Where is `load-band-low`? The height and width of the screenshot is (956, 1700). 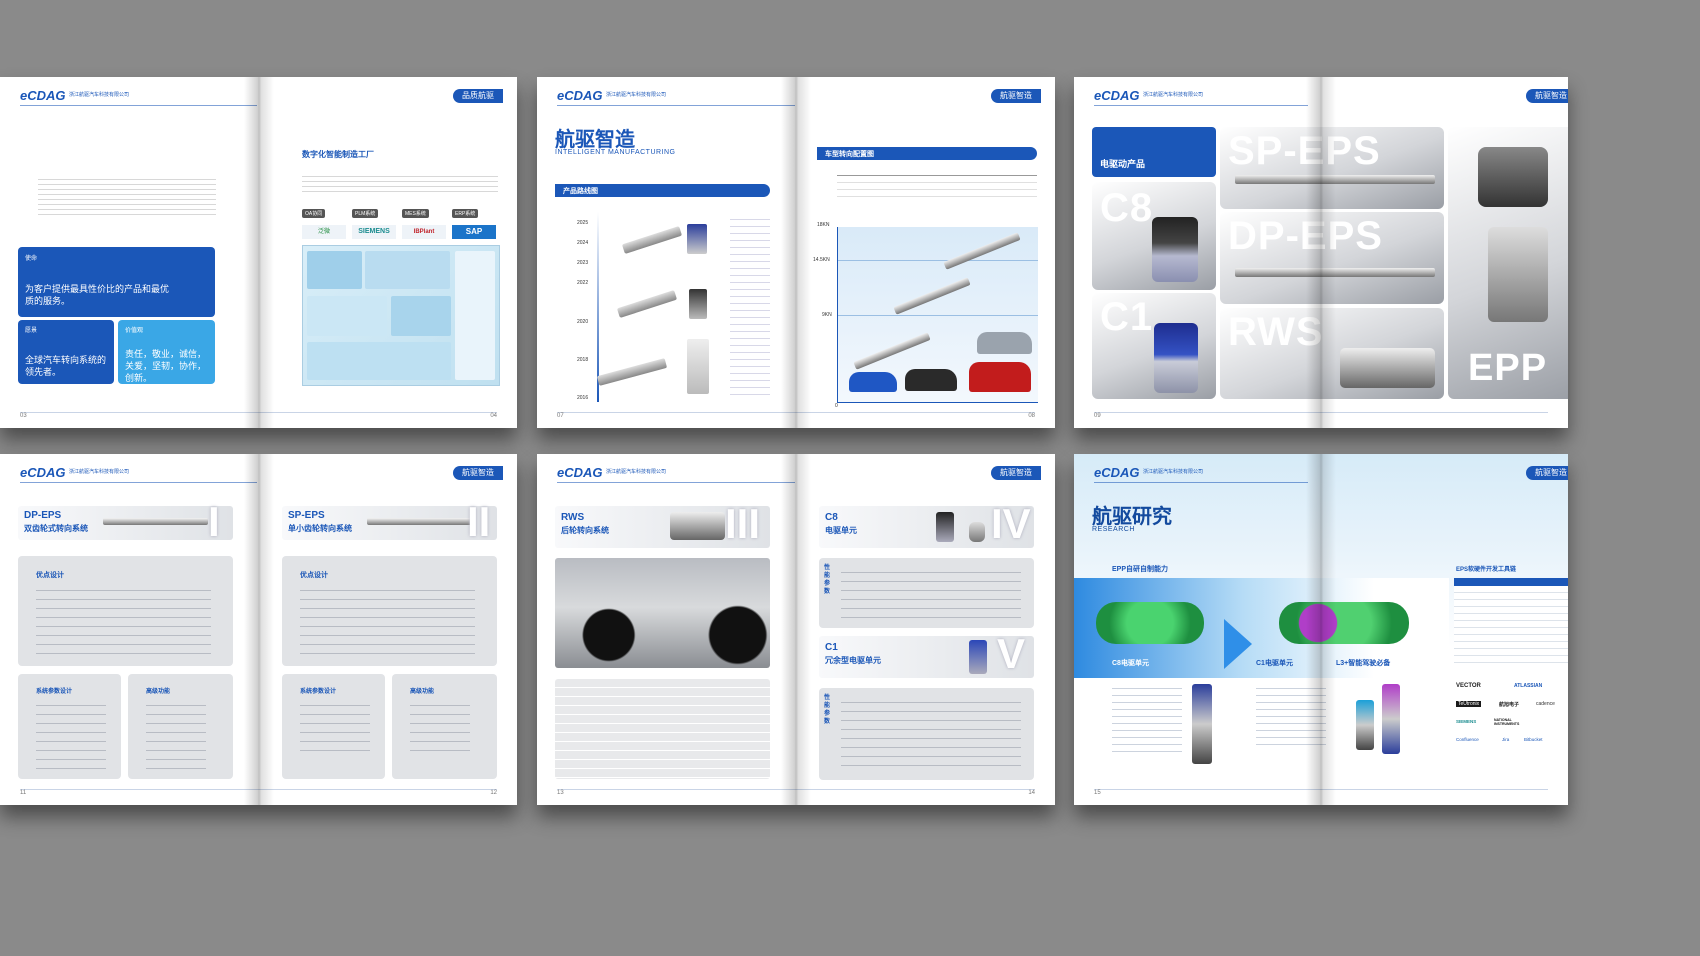
load-band-low is located at coordinates (938, 315).